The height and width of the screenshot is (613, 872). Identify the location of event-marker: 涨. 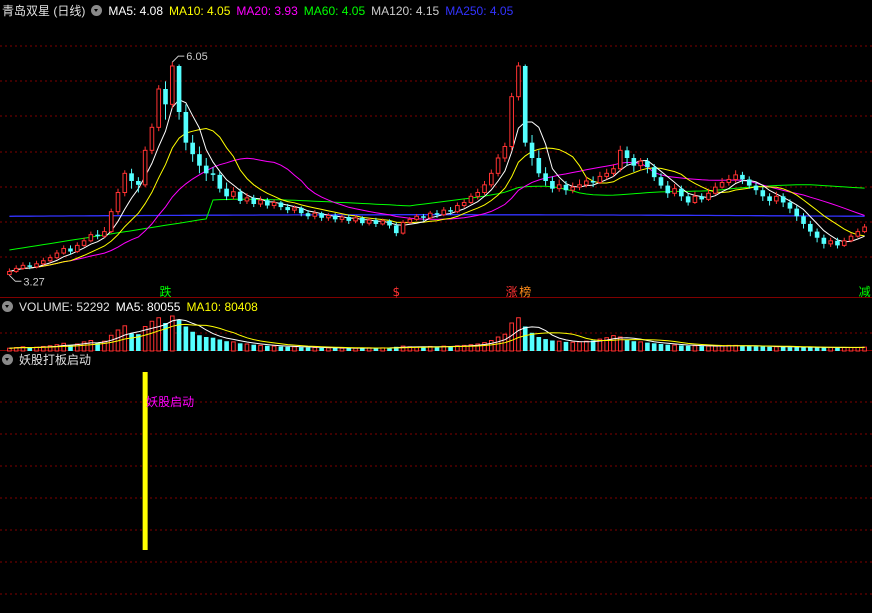
(512, 291).